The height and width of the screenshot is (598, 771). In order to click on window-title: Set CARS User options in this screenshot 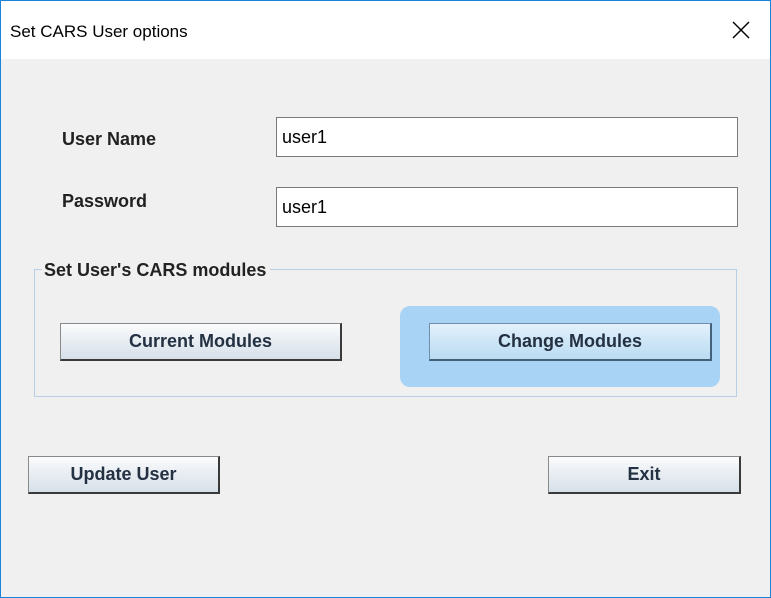, I will do `click(99, 31)`.